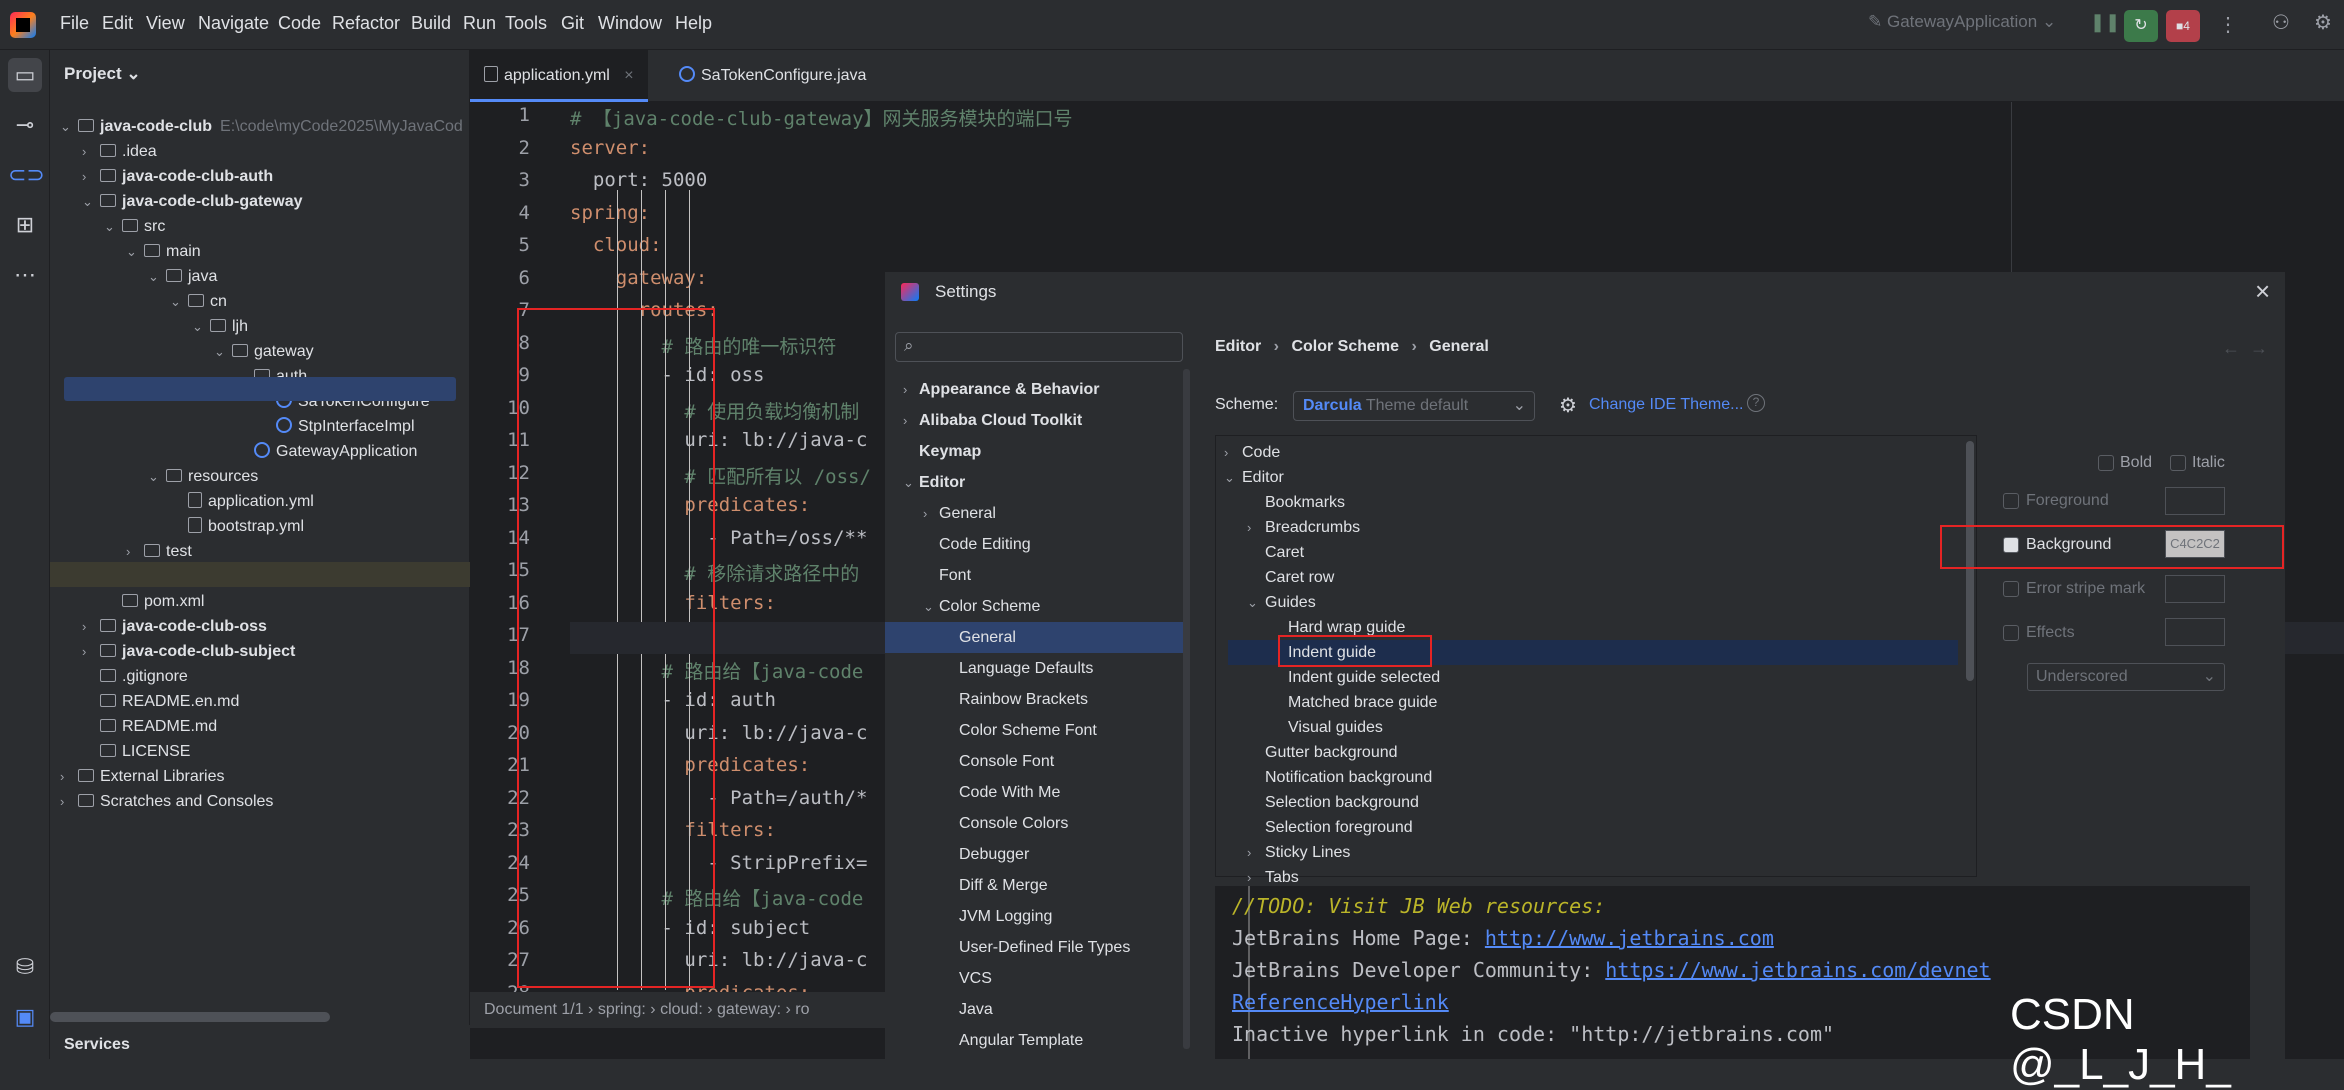  Describe the element at coordinates (102, 74) in the screenshot. I see `project-panel-title: Project ⌄` at that location.